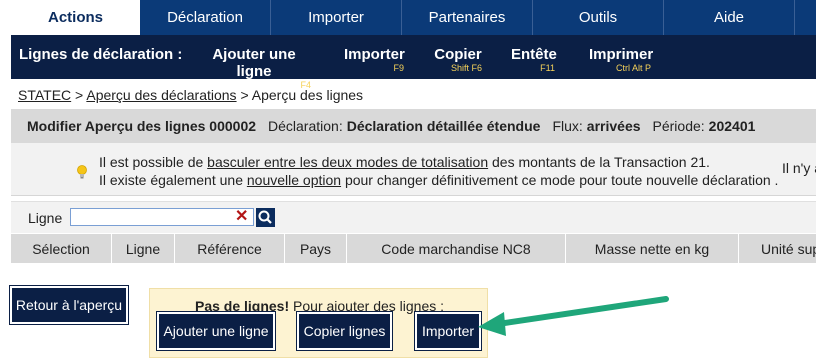 The height and width of the screenshot is (363, 816). What do you see at coordinates (69, 305) in the screenshot?
I see `back-to-overview-button: Retour à l'aperçu` at bounding box center [69, 305].